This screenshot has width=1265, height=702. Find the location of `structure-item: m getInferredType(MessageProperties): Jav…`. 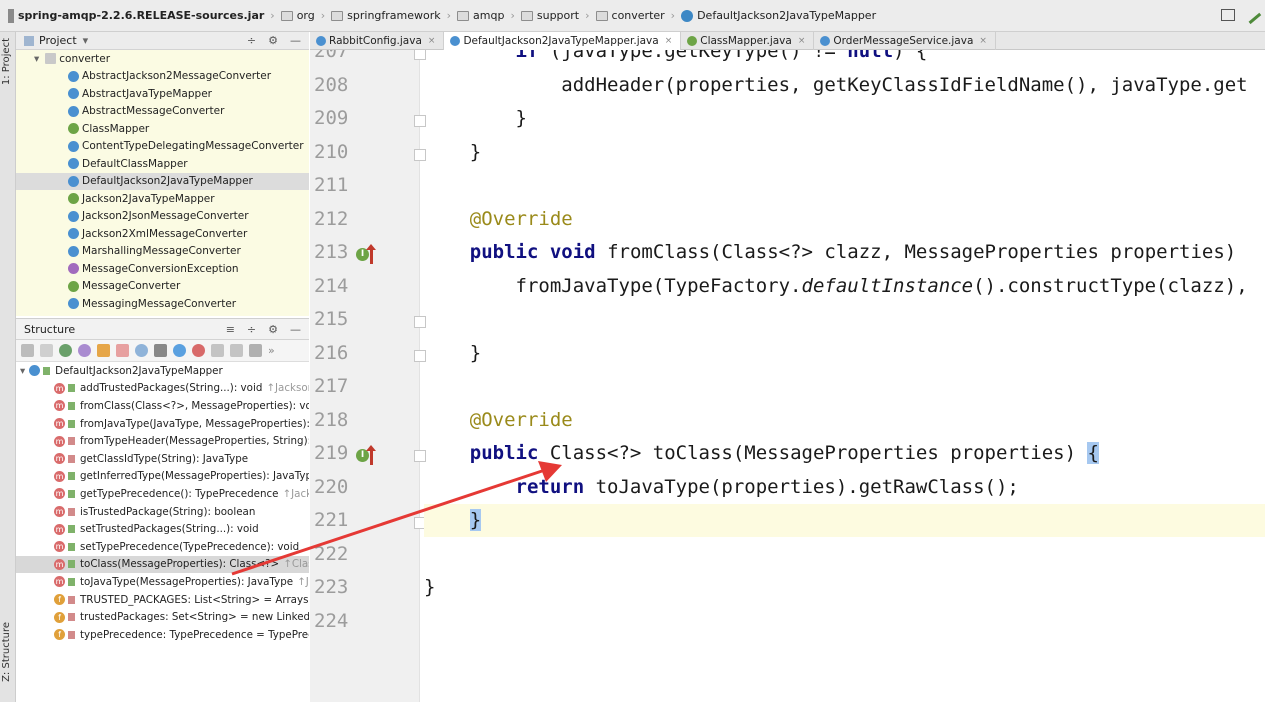

structure-item: m getInferredType(MessageProperties): Jav… is located at coordinates (162, 477).